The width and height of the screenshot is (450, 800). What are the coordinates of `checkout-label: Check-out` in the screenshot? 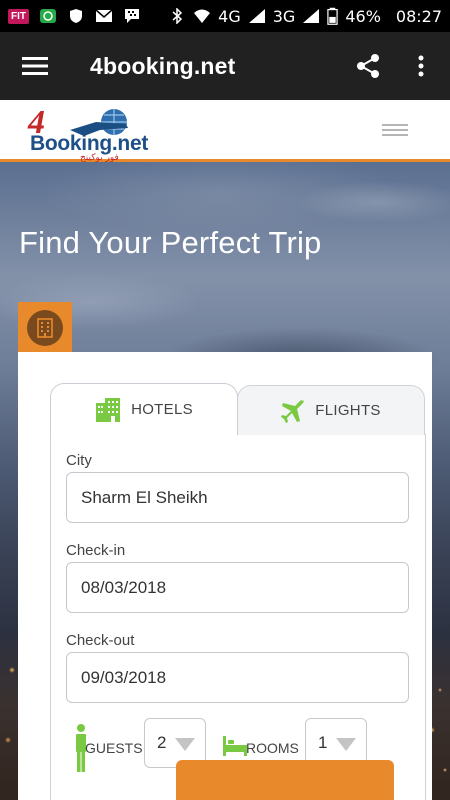 It's located at (100, 640).